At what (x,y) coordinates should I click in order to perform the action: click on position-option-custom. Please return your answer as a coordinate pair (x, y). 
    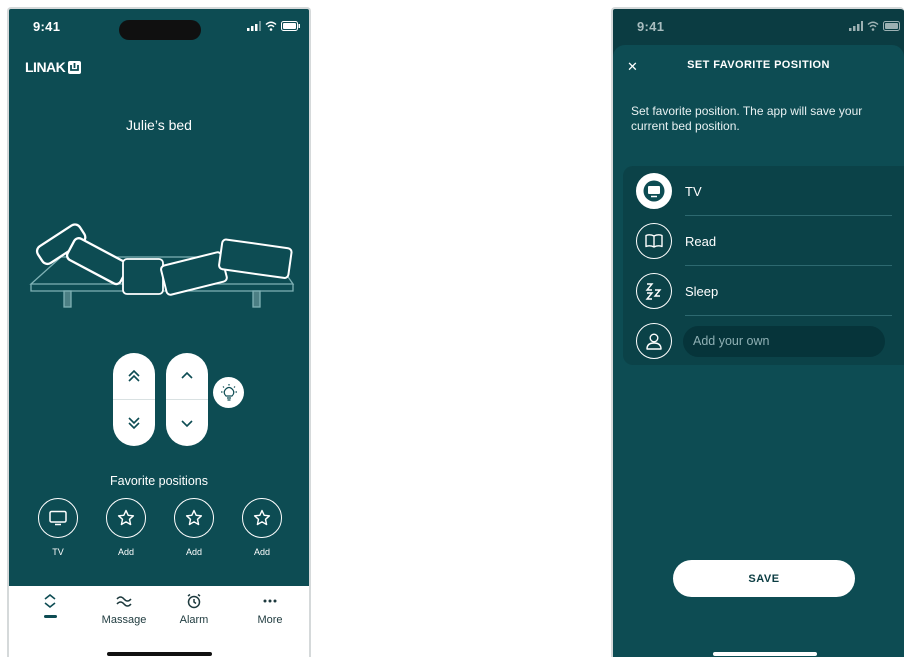
    Looking at the image, I should click on (763, 341).